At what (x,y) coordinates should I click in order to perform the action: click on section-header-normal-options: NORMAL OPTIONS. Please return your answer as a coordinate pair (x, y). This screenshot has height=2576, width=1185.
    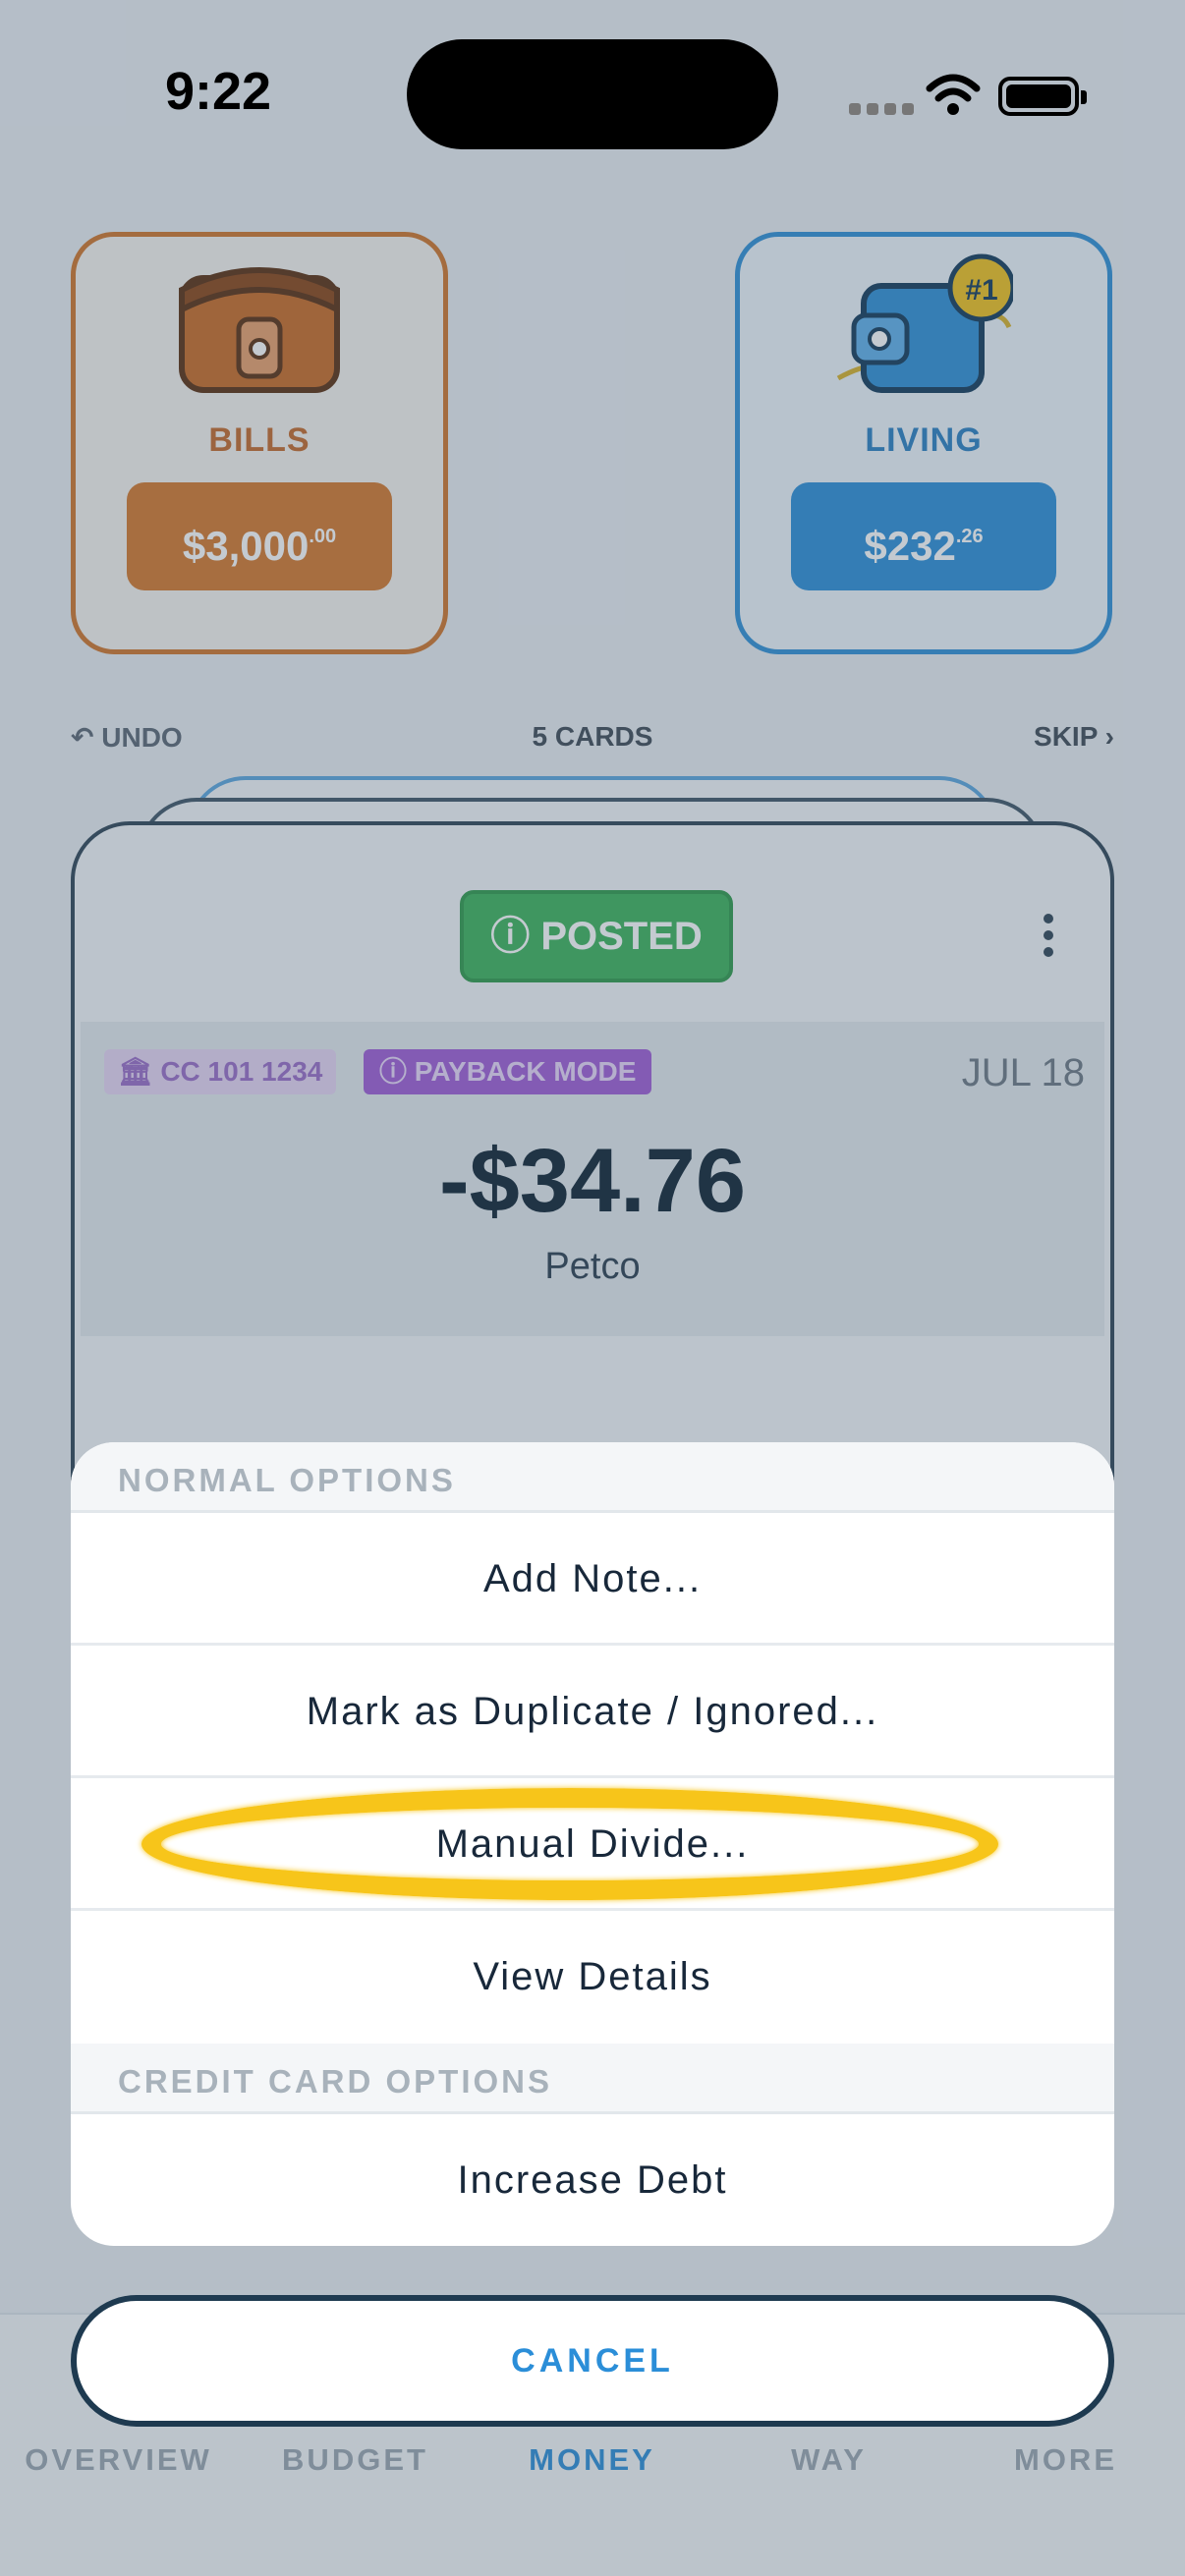
    Looking at the image, I should click on (592, 1477).